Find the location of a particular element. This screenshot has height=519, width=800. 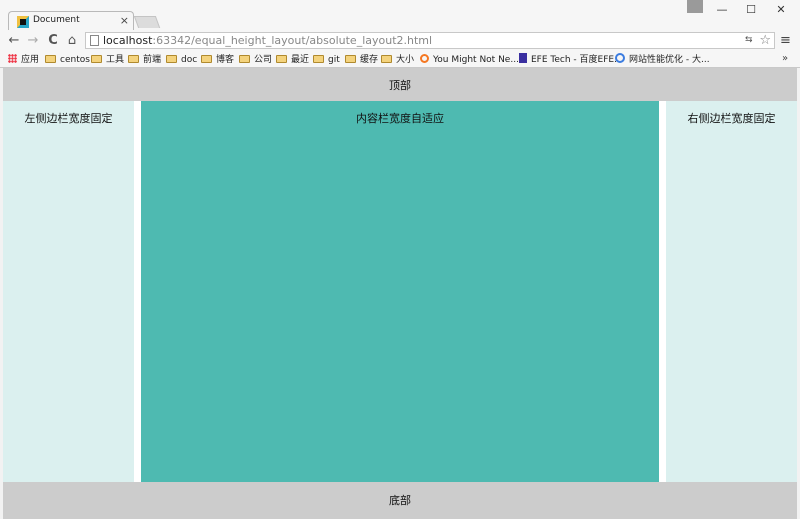

bookmark-git: git is located at coordinates (326, 60).